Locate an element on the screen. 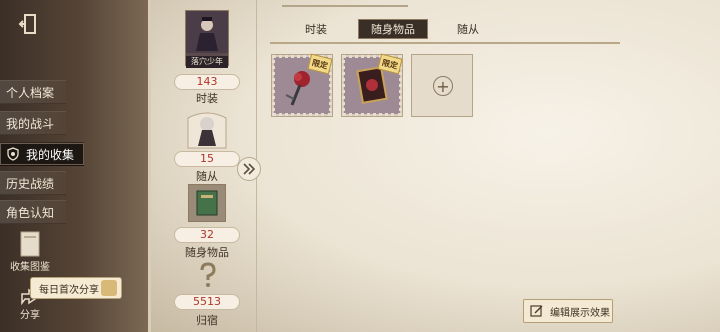 This screenshot has height=332, width=720. nav-item-label: 角色认知 is located at coordinates (30, 212).